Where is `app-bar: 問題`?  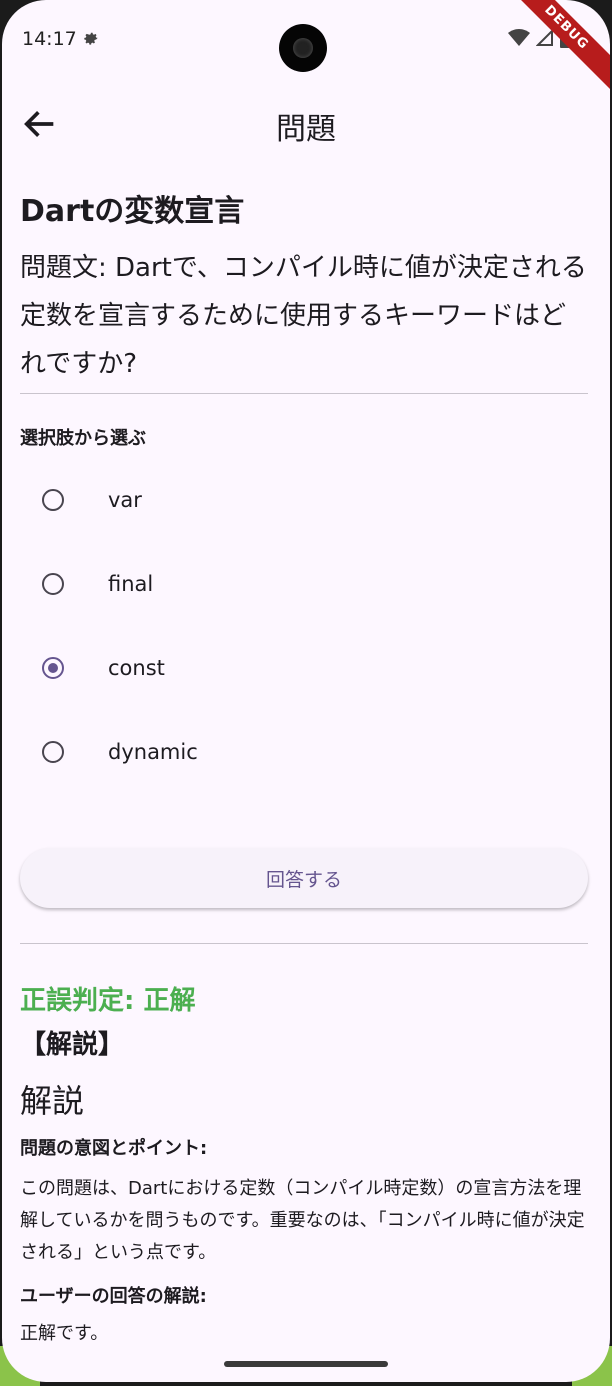 app-bar: 問題 is located at coordinates (306, 125).